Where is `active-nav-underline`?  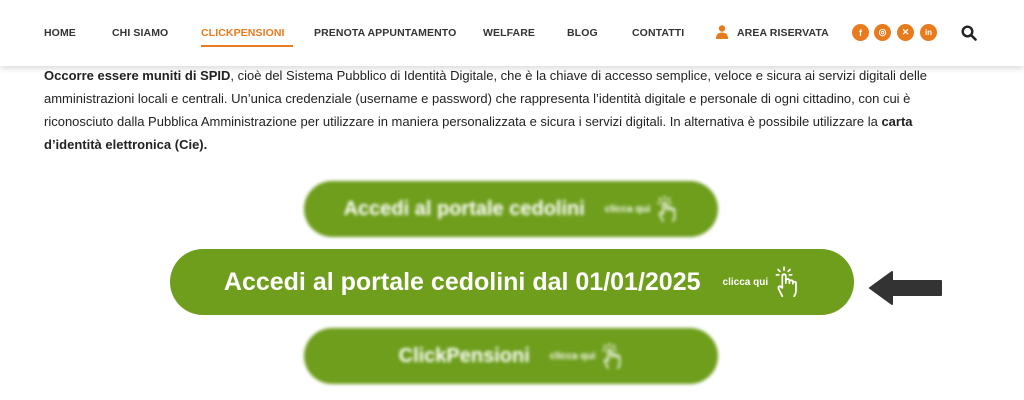
active-nav-underline is located at coordinates (247, 46).